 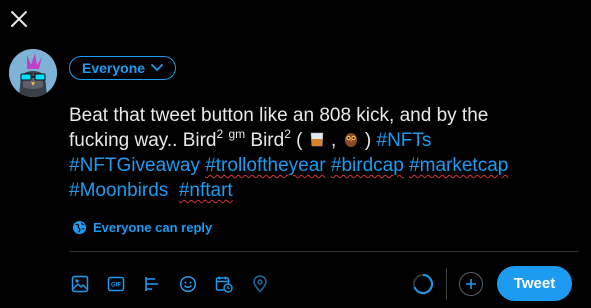 I want to click on schedule-button, so click(x=224, y=284).